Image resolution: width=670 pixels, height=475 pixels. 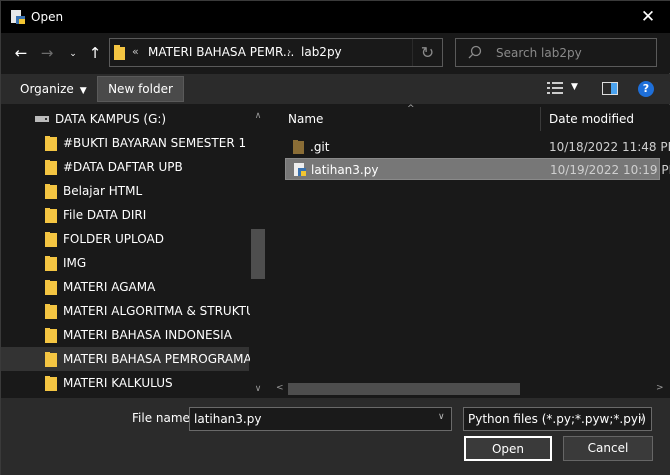 What do you see at coordinates (75, 263) in the screenshot?
I see `nav-folder-label: IMG` at bounding box center [75, 263].